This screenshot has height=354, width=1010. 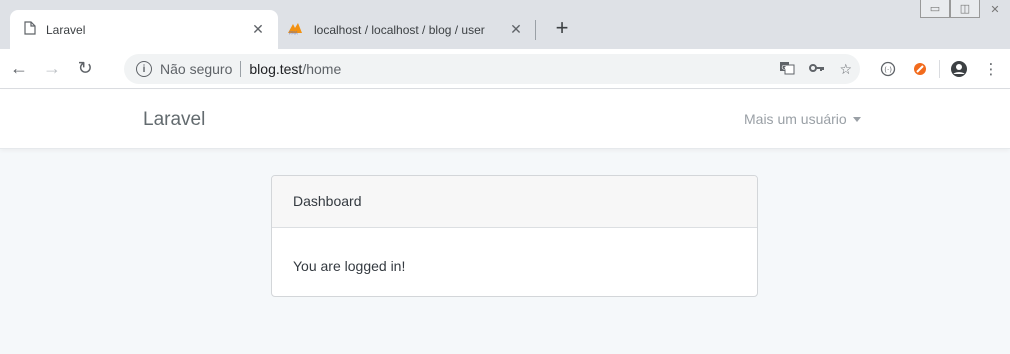 I want to click on svg-text: G, so click(x=784, y=67).